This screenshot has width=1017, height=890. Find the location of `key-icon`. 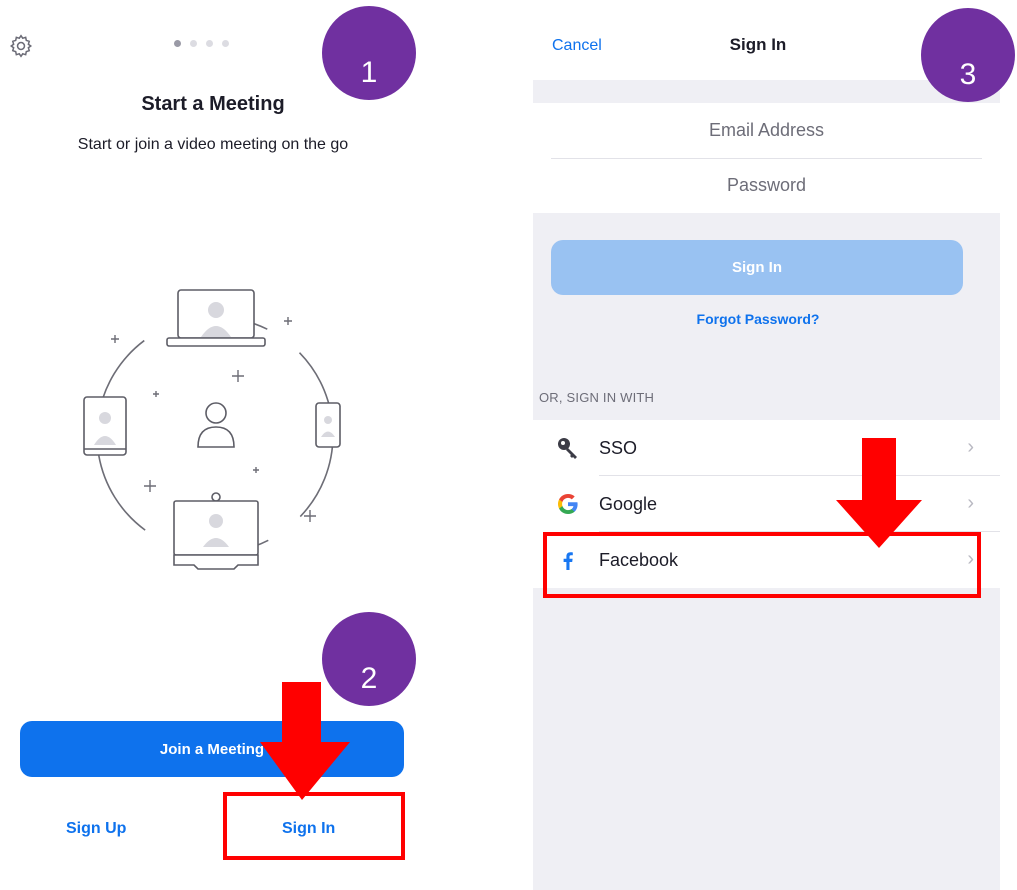

key-icon is located at coordinates (568, 448).